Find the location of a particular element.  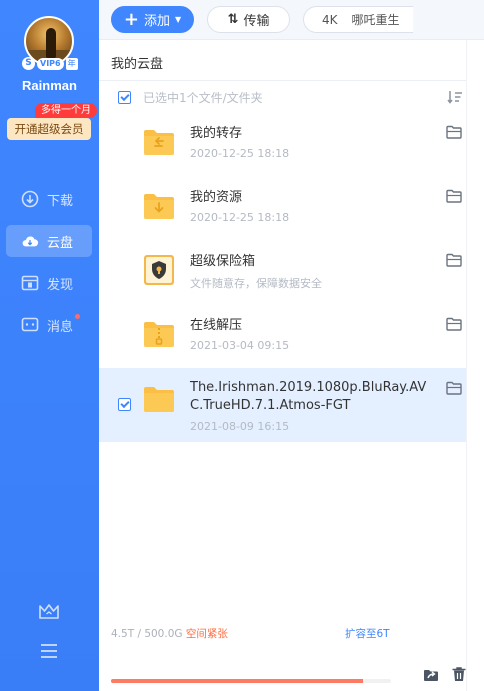

storage-usage: 4.5T / 500.0G 空间紧张 is located at coordinates (169, 633).